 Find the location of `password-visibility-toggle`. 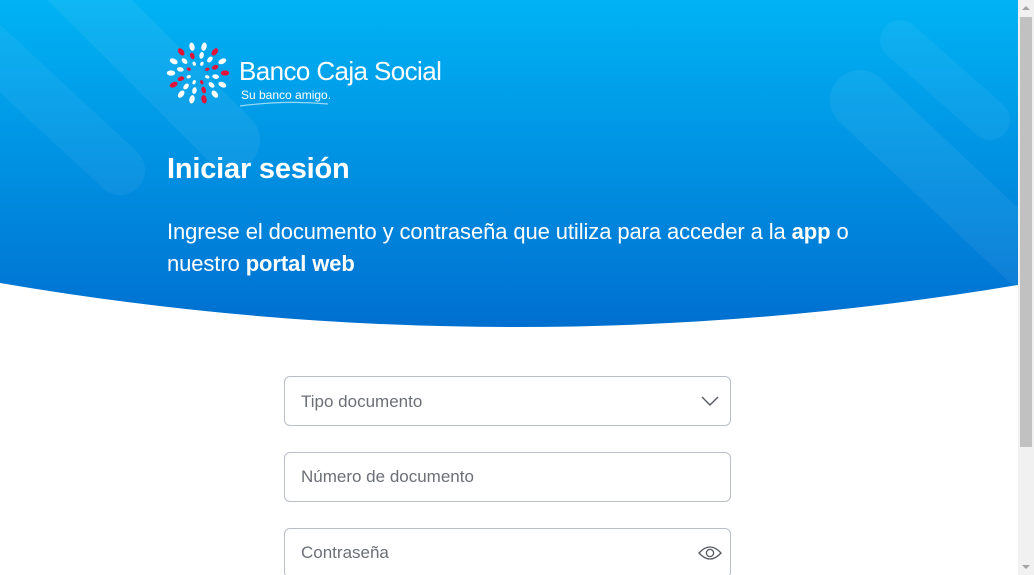

password-visibility-toggle is located at coordinates (710, 552).